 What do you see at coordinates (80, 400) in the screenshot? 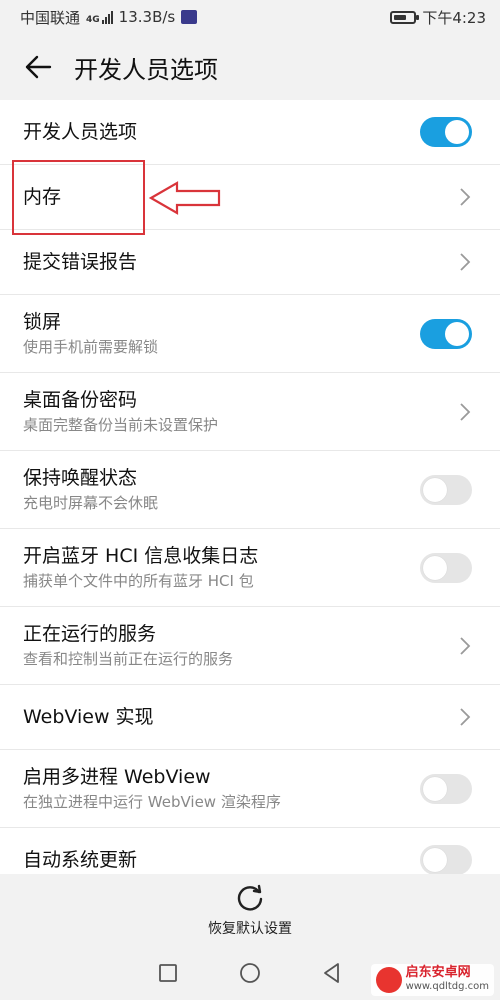
I see `setting-title: 桌面备份密码` at bounding box center [80, 400].